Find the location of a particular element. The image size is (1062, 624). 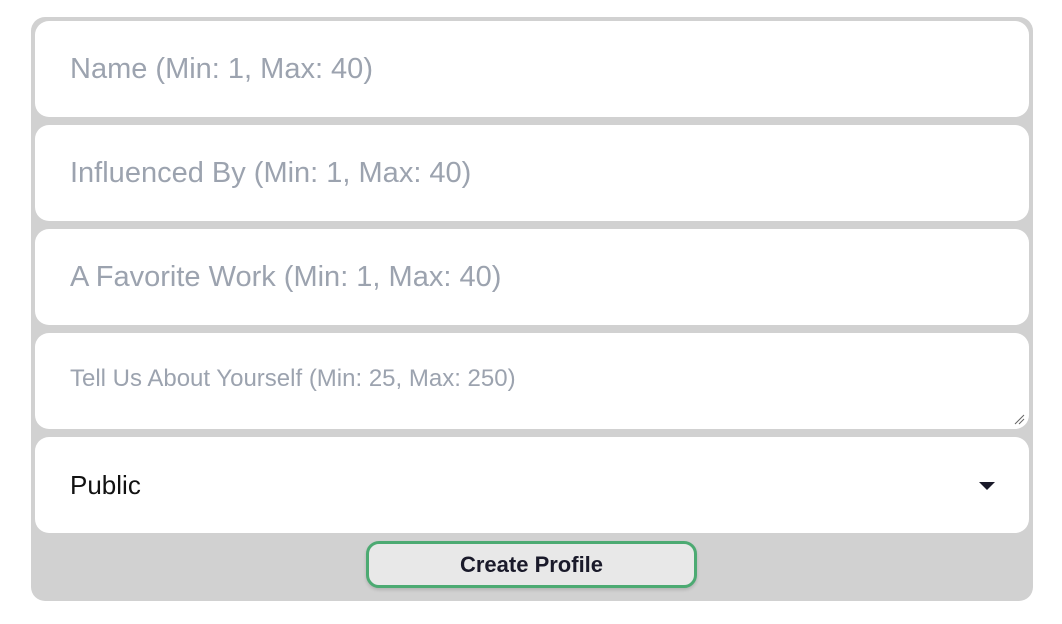

influenced-by-input: Influenced By (Min: 1, Max: 40) is located at coordinates (532, 173).